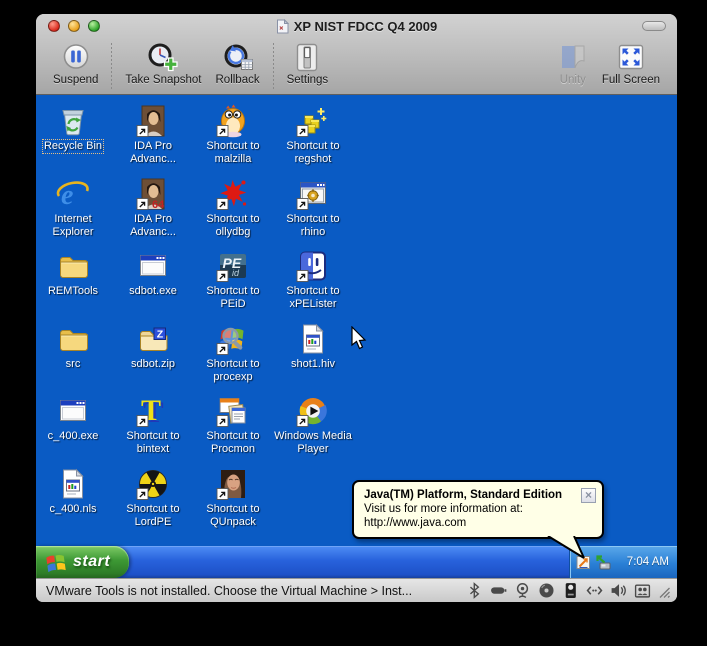 This screenshot has height=646, width=707. Describe the element at coordinates (307, 80) in the screenshot. I see `toolbar-button-label: Settings` at that location.